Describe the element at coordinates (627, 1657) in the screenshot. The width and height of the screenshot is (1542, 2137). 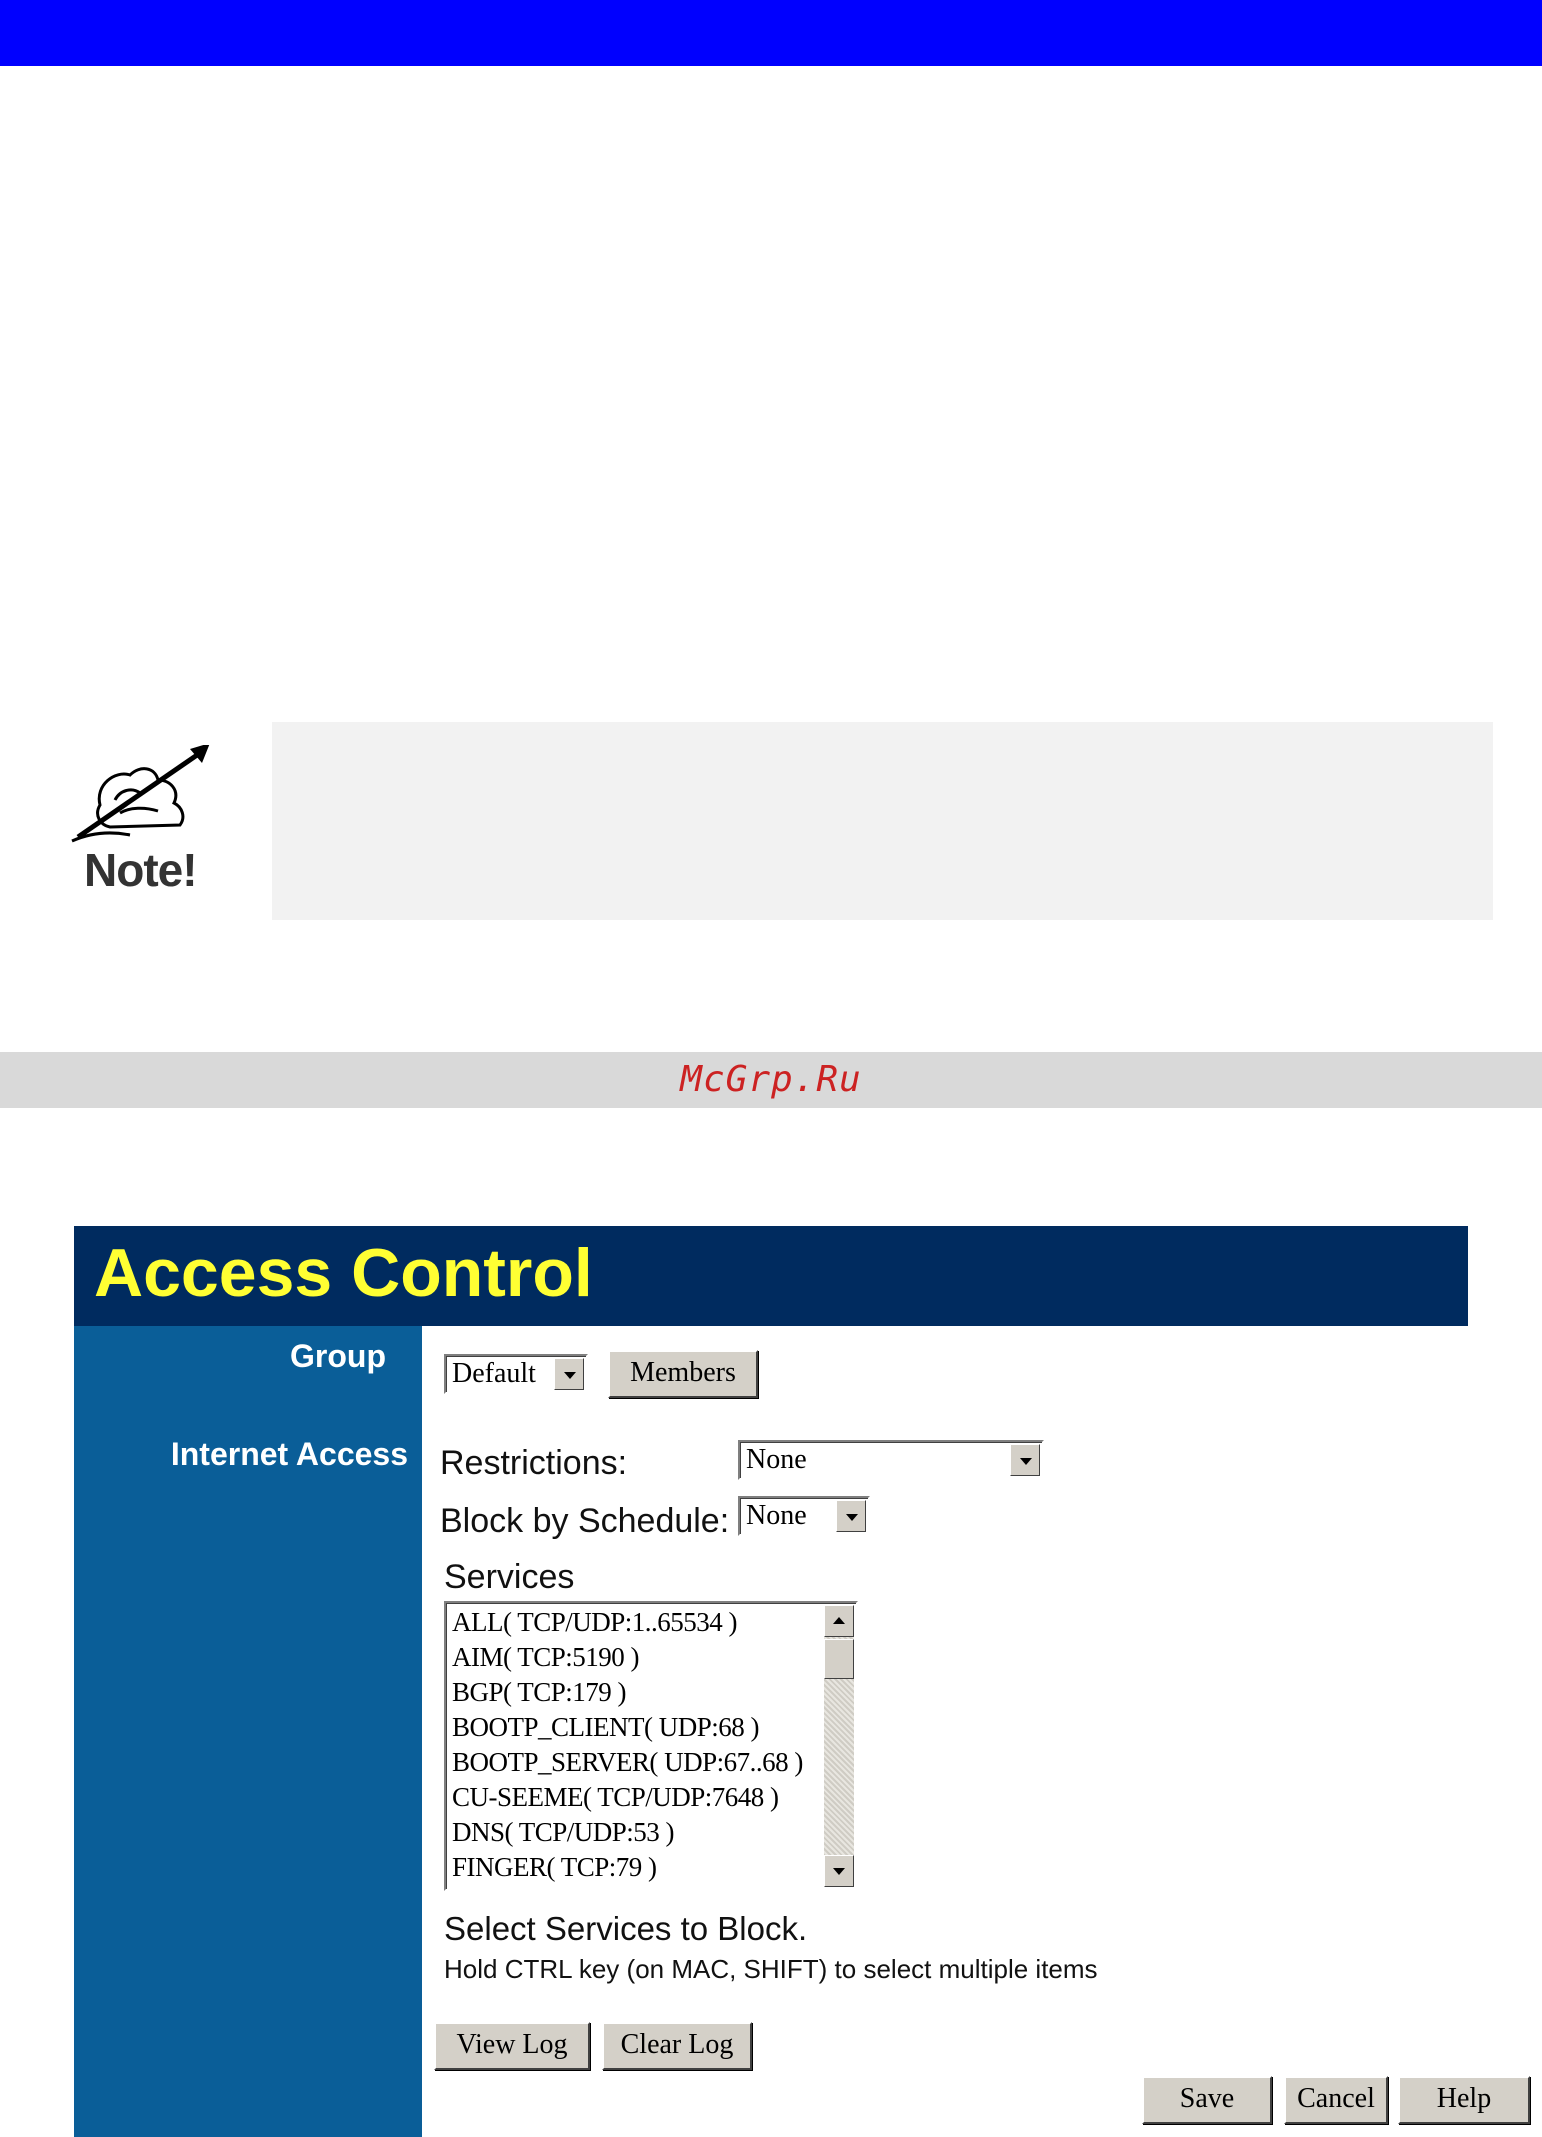
I see `list-item: AIM( TCP:5190 )` at that location.